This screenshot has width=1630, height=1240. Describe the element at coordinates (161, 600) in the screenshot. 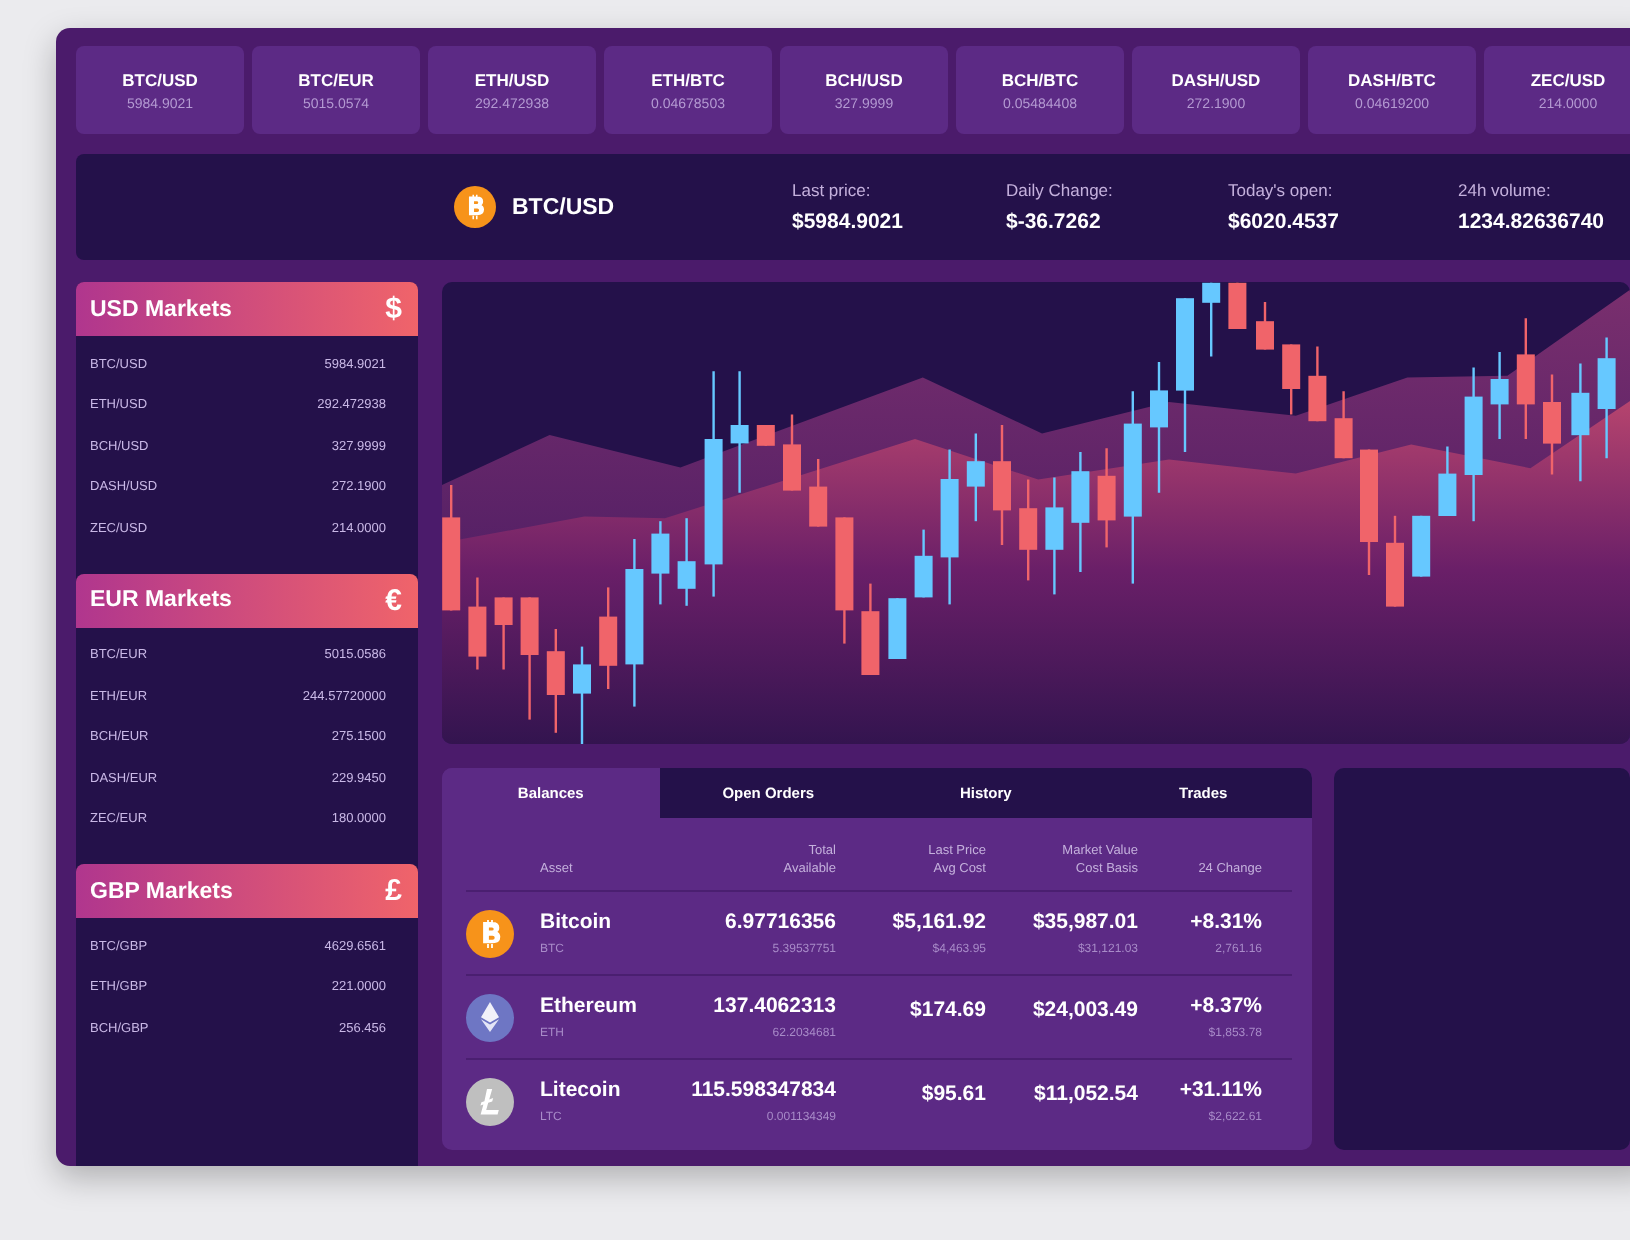

I see `market-title: EUR Markets` at that location.